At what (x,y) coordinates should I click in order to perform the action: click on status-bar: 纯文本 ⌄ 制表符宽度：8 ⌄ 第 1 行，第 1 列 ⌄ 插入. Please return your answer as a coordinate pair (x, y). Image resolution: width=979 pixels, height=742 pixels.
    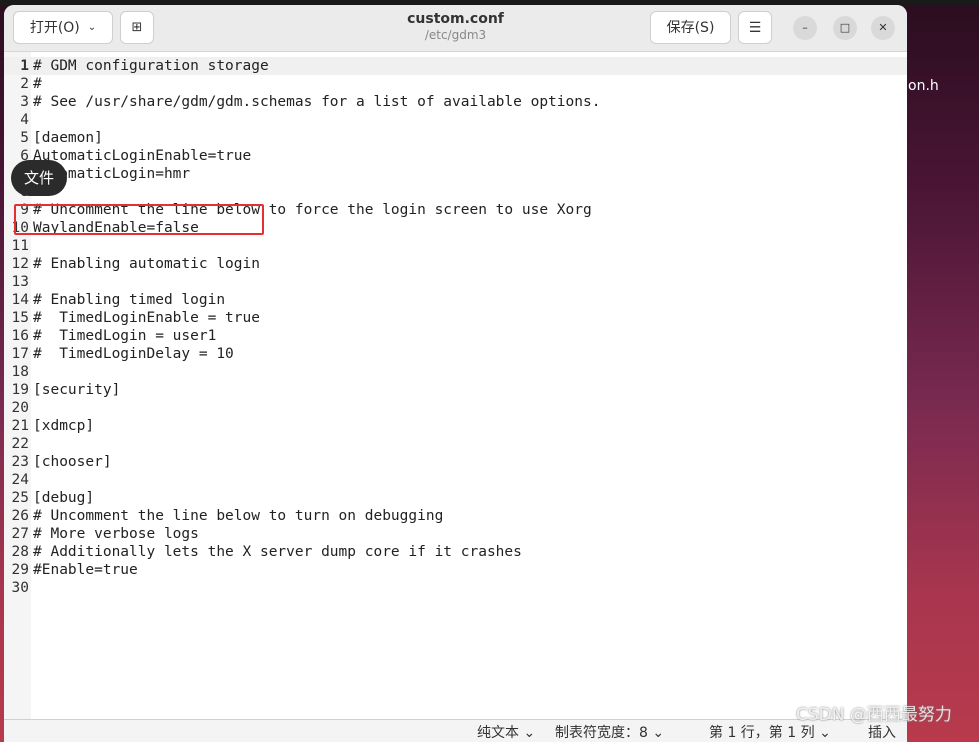
    Looking at the image, I should click on (455, 730).